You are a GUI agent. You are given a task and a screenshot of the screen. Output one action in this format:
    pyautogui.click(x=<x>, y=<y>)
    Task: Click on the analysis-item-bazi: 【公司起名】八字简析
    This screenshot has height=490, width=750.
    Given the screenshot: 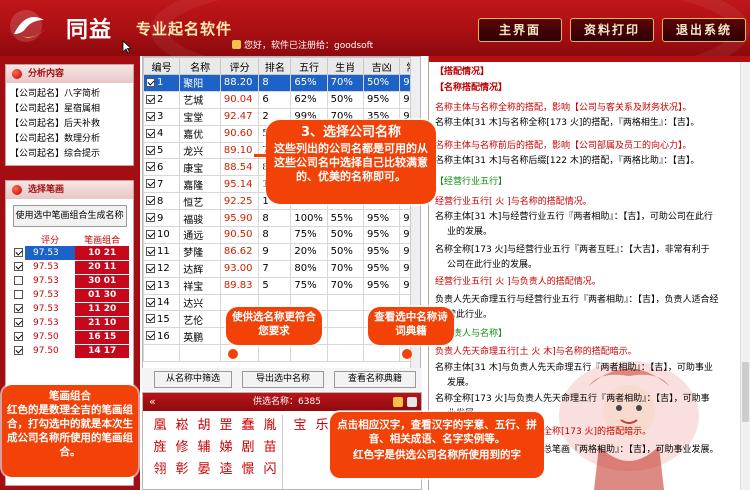 What is the action you would take?
    pyautogui.click(x=69, y=94)
    